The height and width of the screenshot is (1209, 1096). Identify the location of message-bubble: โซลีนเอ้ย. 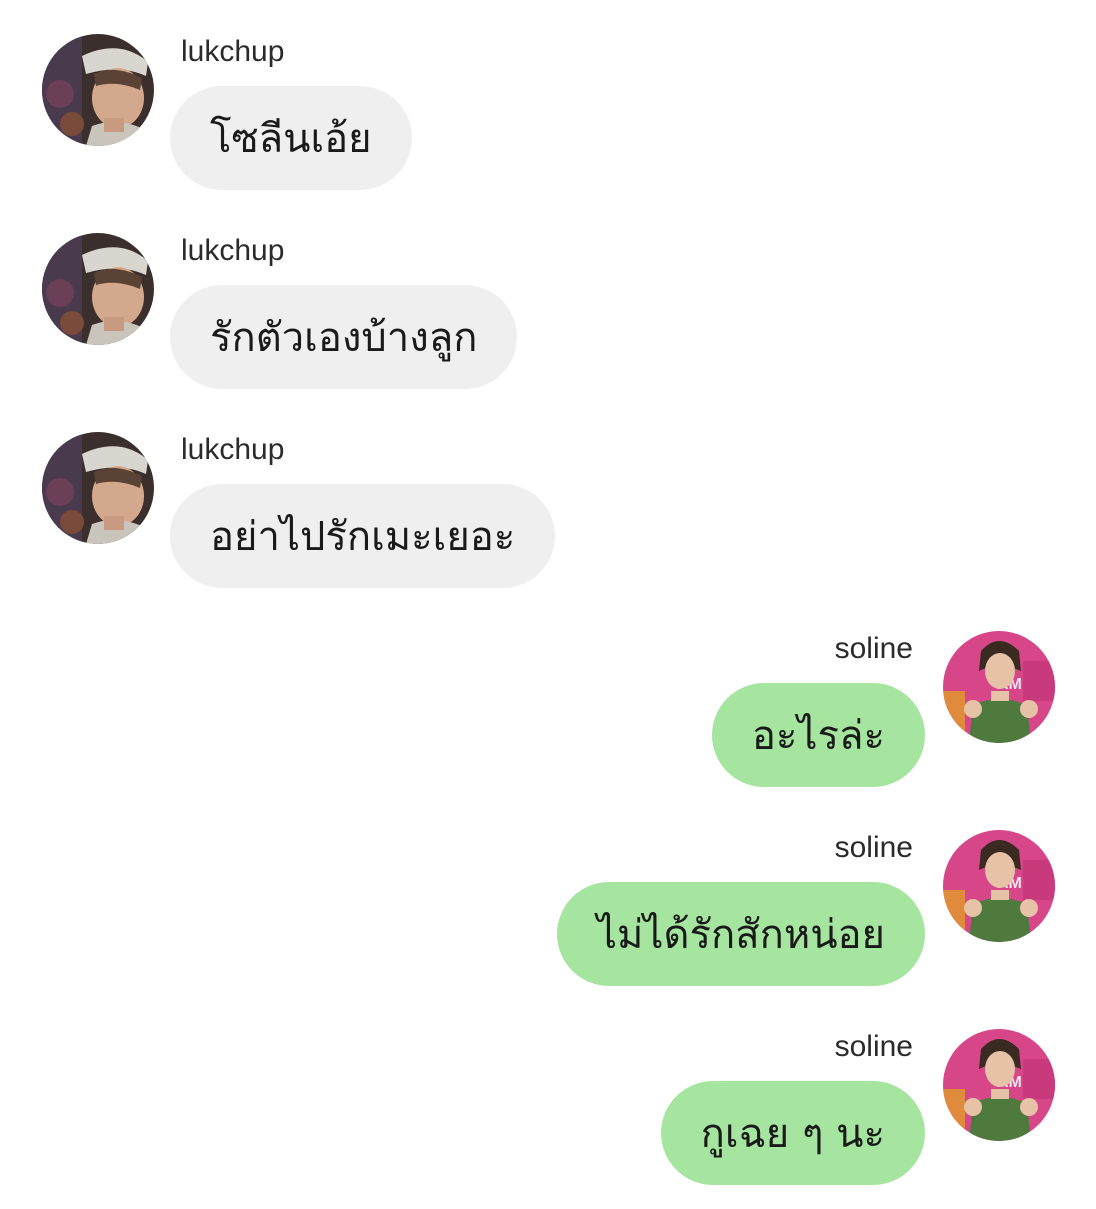
(291, 138).